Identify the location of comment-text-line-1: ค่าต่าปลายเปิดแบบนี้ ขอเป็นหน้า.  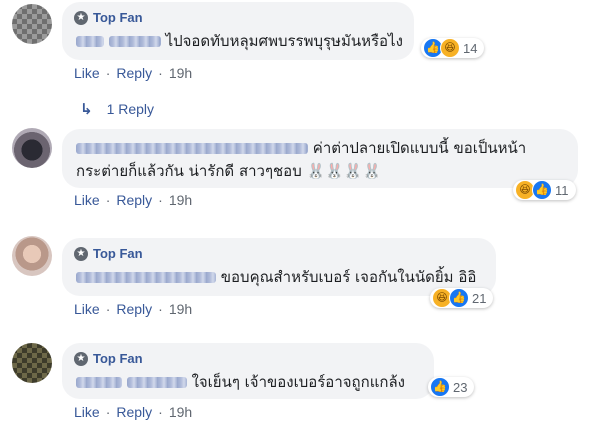
(419, 148).